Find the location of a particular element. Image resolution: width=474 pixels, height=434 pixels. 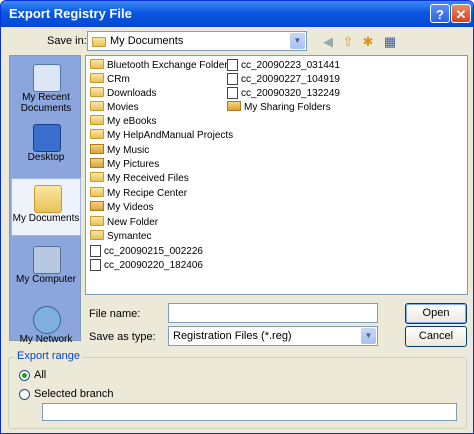

save-as-type-dropdown: Registration Files (*.reg) ▼ is located at coordinates (273, 336).